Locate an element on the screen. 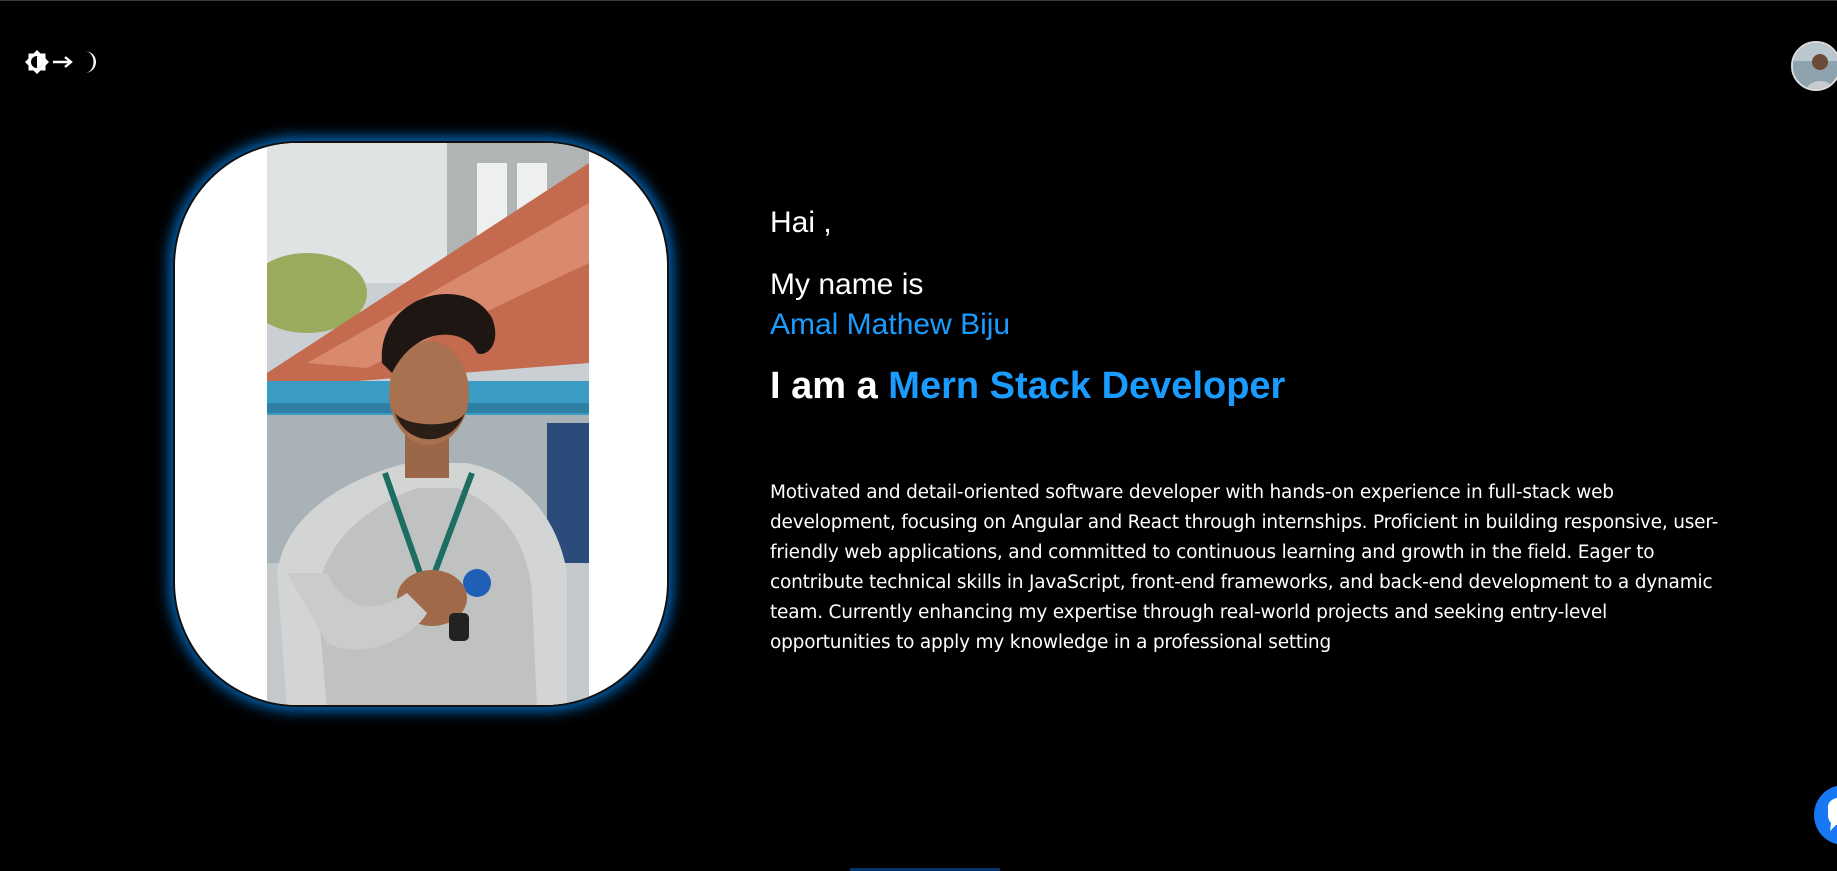 The width and height of the screenshot is (1837, 871). moon-icon is located at coordinates (88, 62).